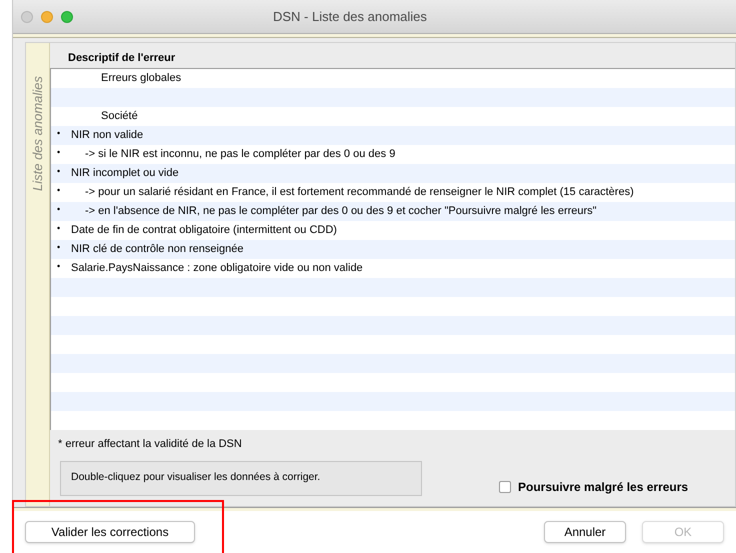  Describe the element at coordinates (217, 268) in the screenshot. I see `error-text: Salarie.PaysNaissance : zone obligatoire vide ou non valide` at that location.